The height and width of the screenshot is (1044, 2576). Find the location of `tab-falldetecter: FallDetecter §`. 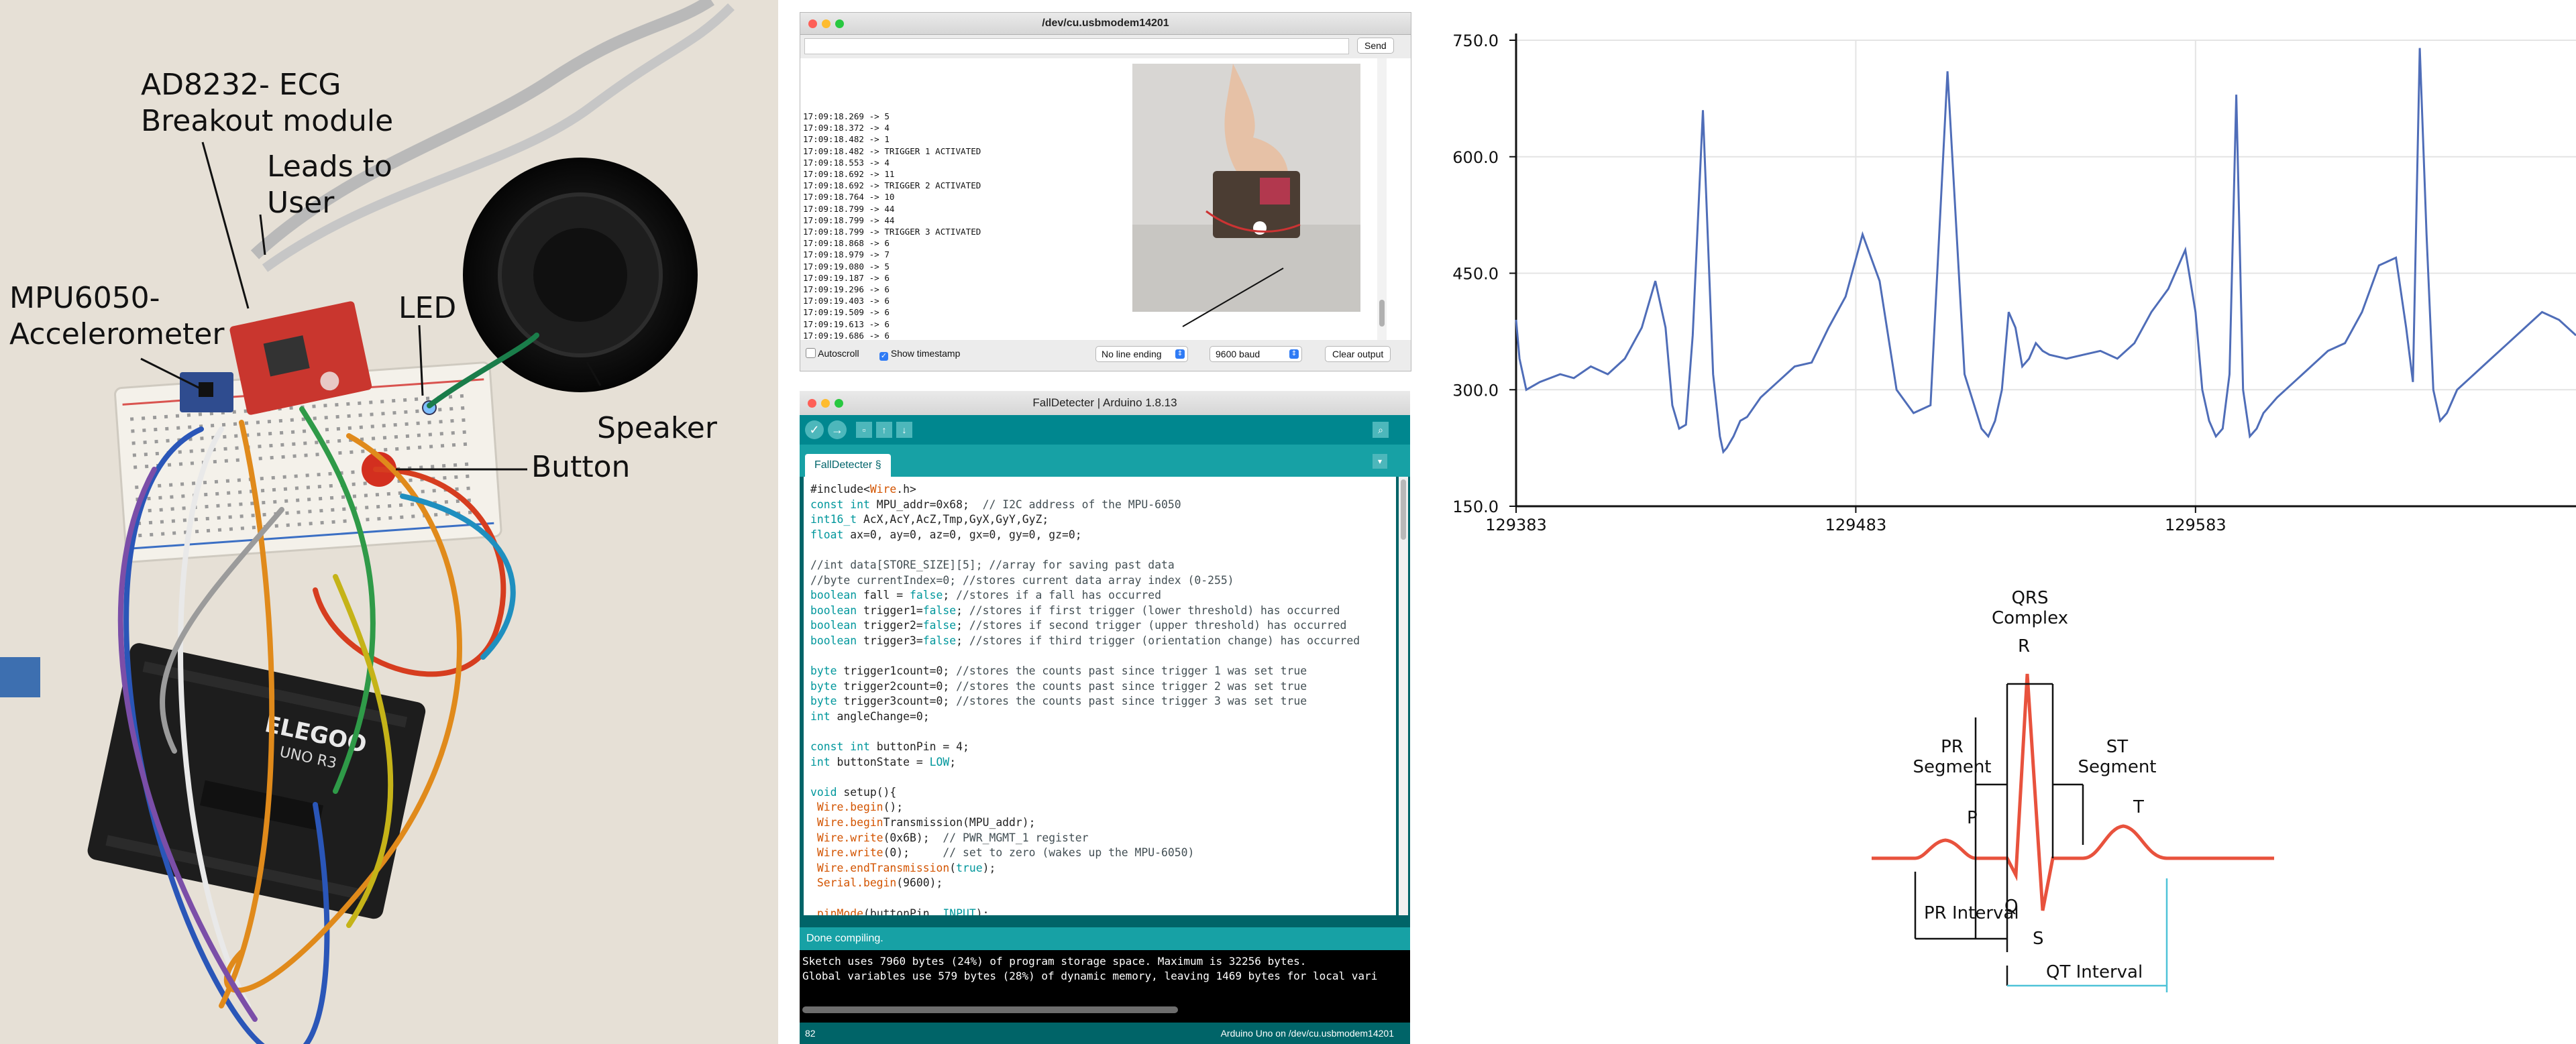

tab-falldetecter: FallDetecter § is located at coordinates (848, 465).